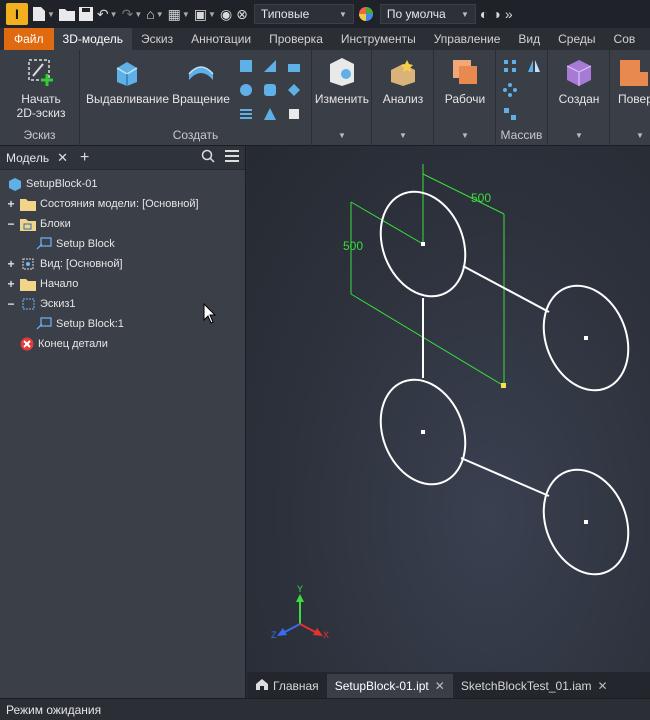  What do you see at coordinates (510, 90) in the screenshot?
I see `circ-pattern-icon` at bounding box center [510, 90].